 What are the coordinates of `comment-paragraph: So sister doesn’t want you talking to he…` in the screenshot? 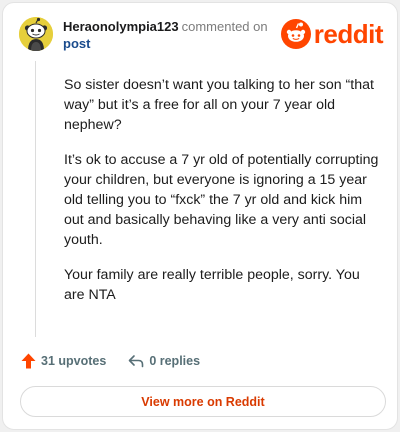 It's located at (219, 105).